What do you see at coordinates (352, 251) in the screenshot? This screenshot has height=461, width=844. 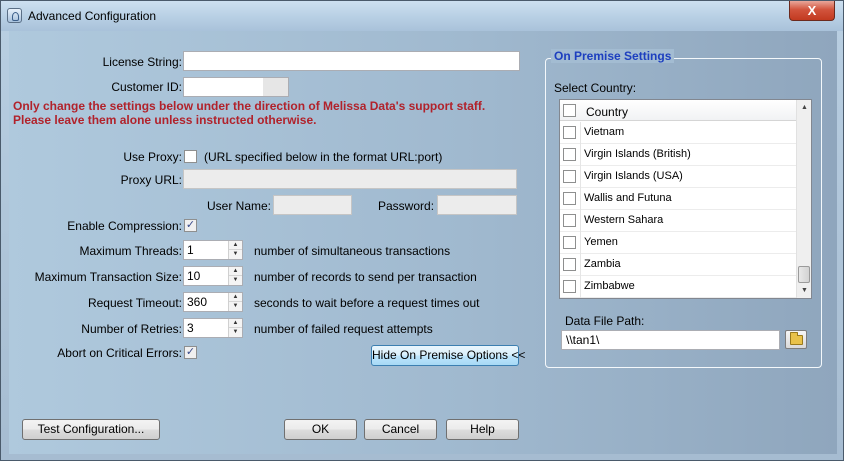 I see `max-threads-hint: number of simultaneous transactions` at bounding box center [352, 251].